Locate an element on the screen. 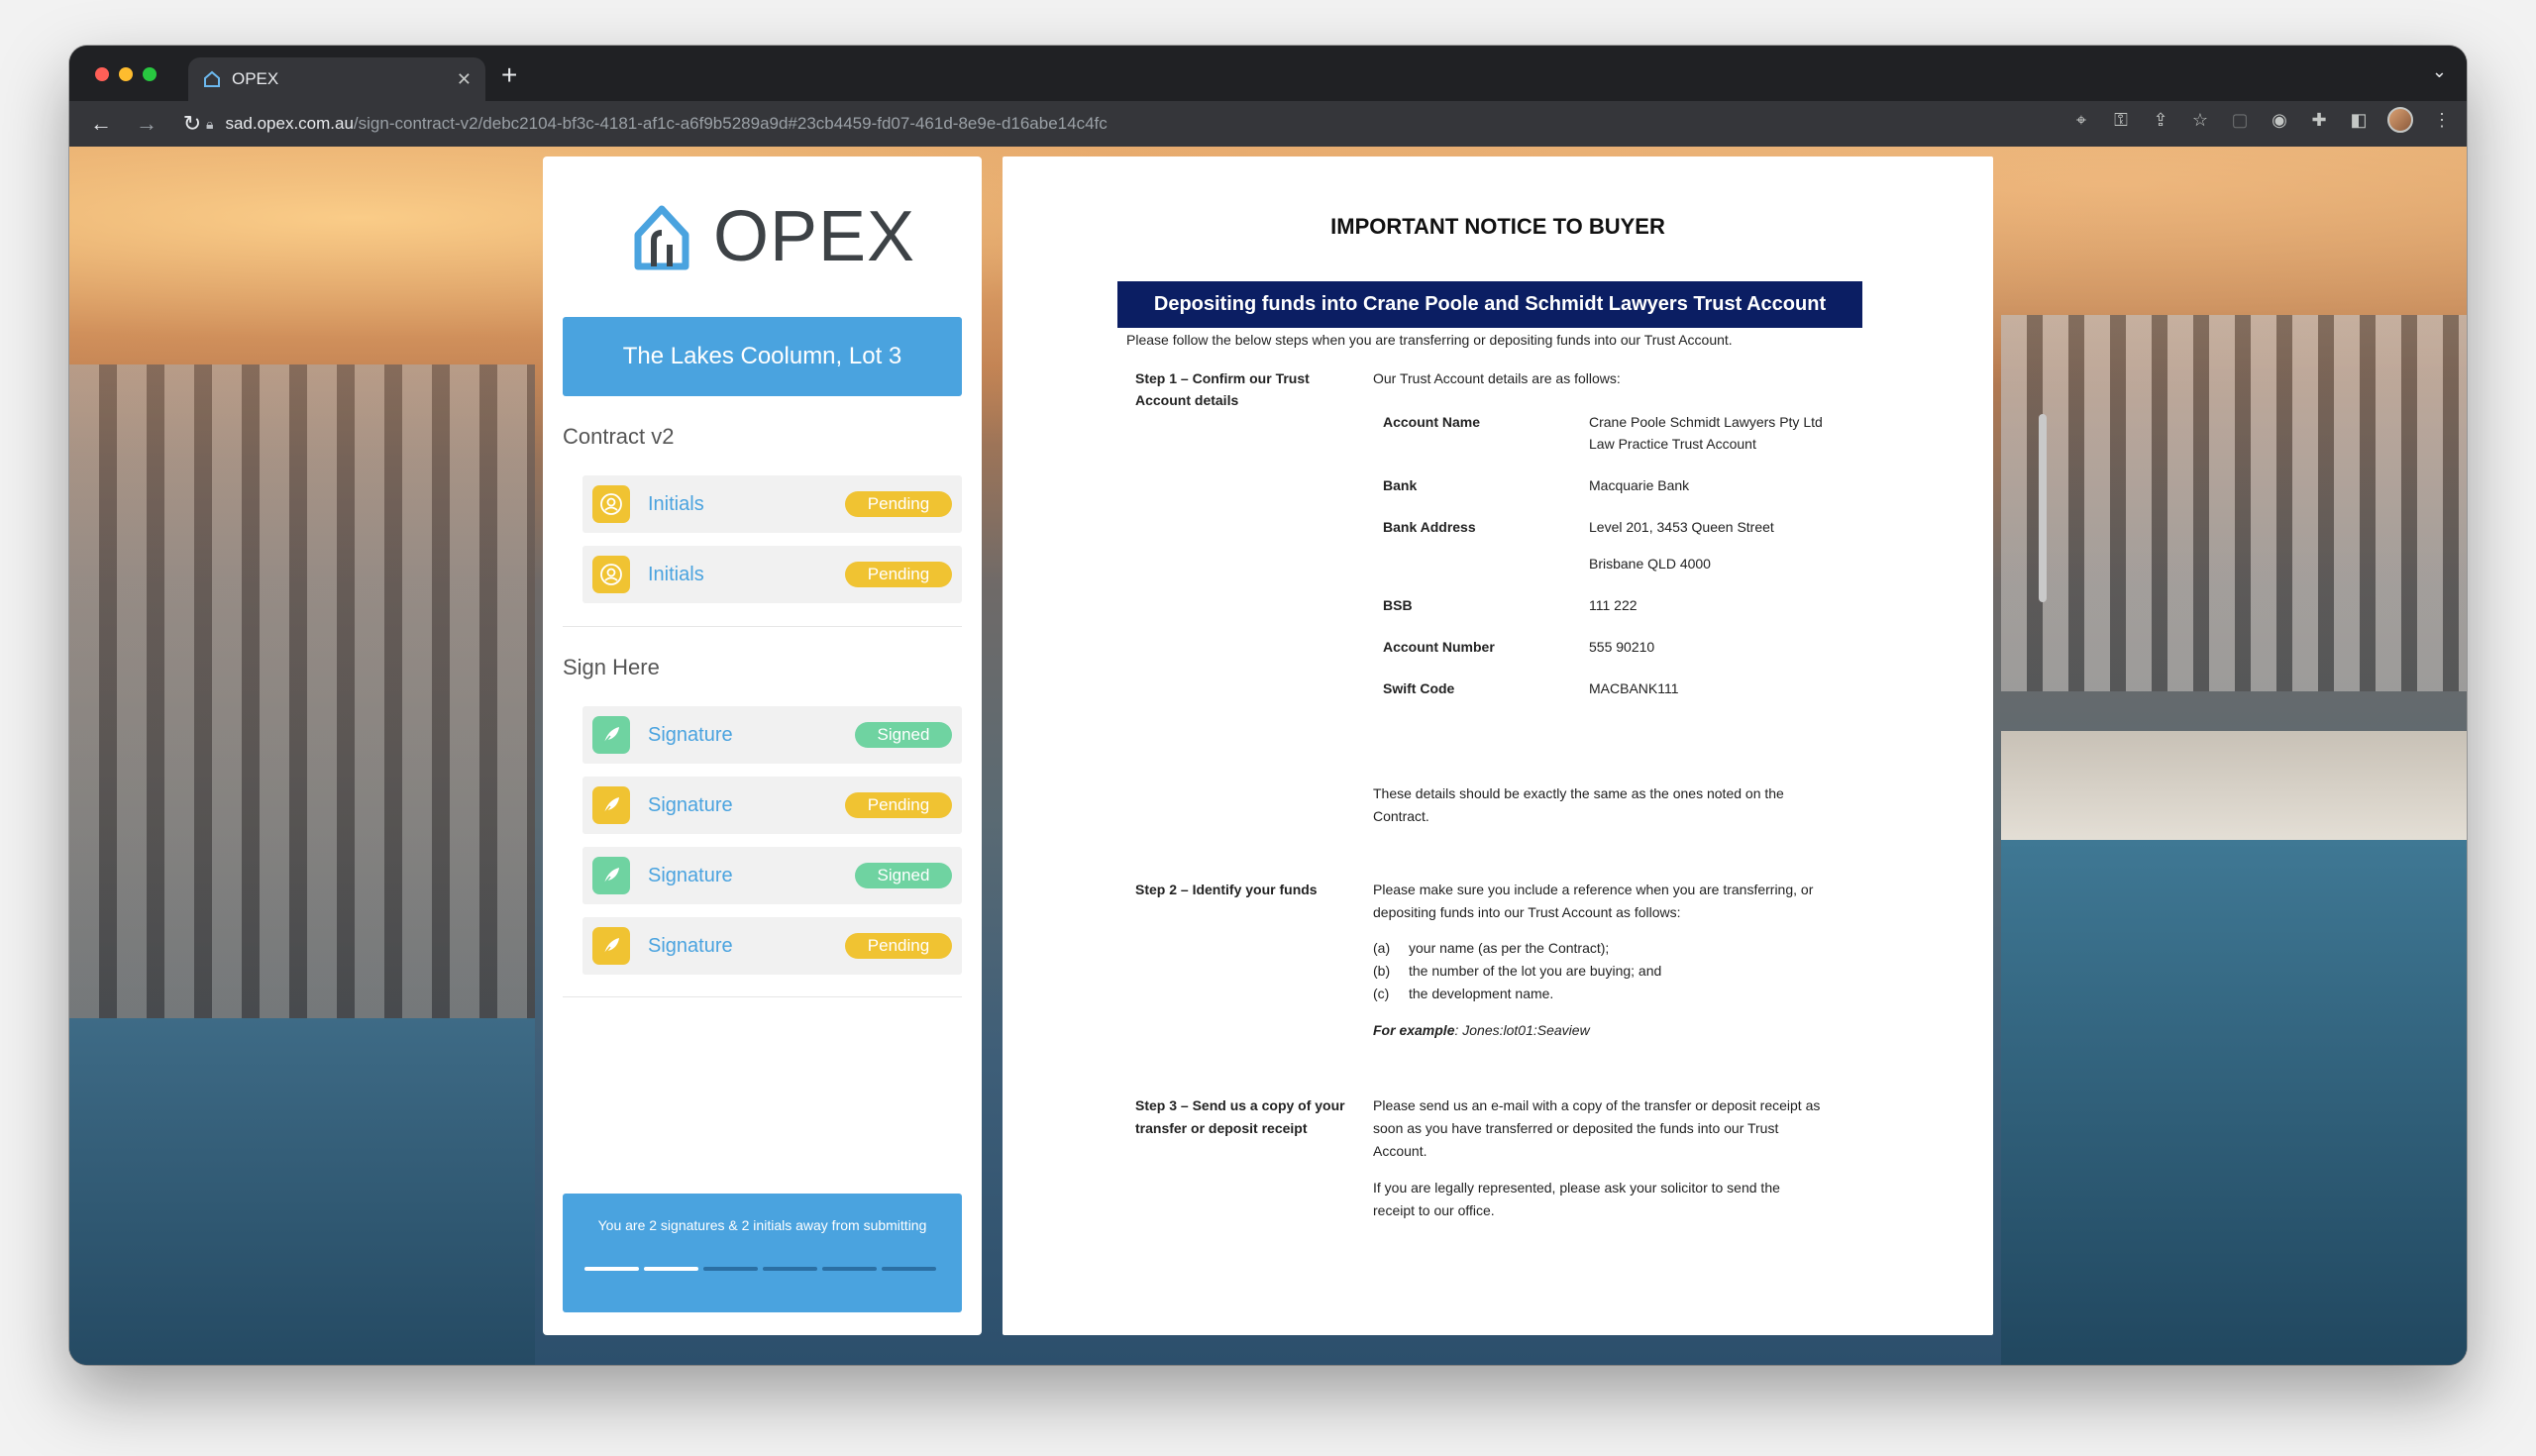  account-name-line1: Crane Poole Schmidt Lawyers Pty Ltd is located at coordinates (1706, 422).